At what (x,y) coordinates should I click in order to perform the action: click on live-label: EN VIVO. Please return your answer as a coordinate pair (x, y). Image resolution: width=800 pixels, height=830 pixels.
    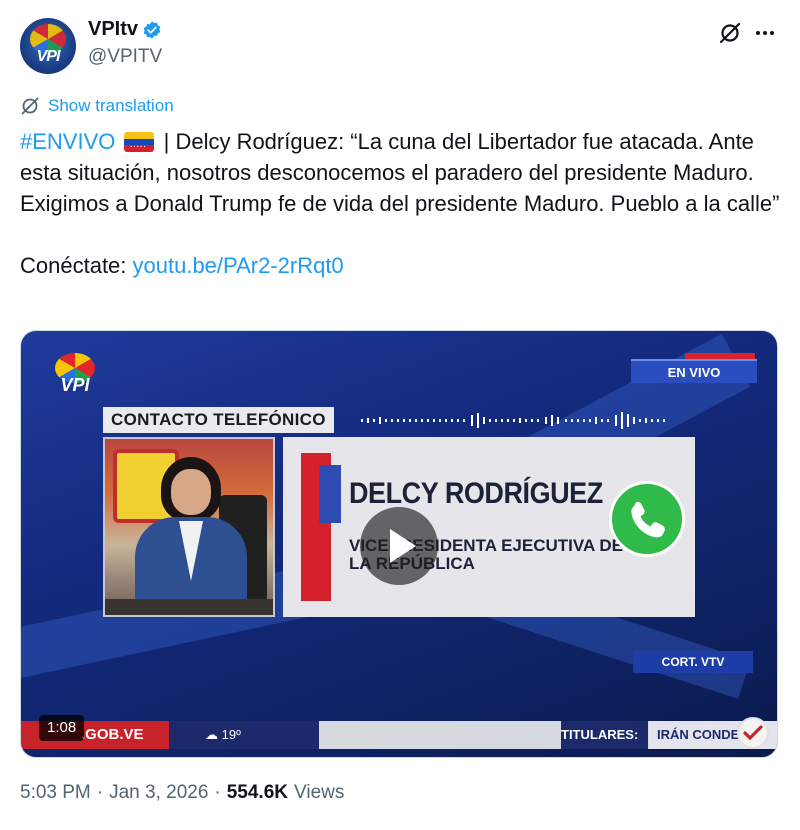
    Looking at the image, I should click on (694, 371).